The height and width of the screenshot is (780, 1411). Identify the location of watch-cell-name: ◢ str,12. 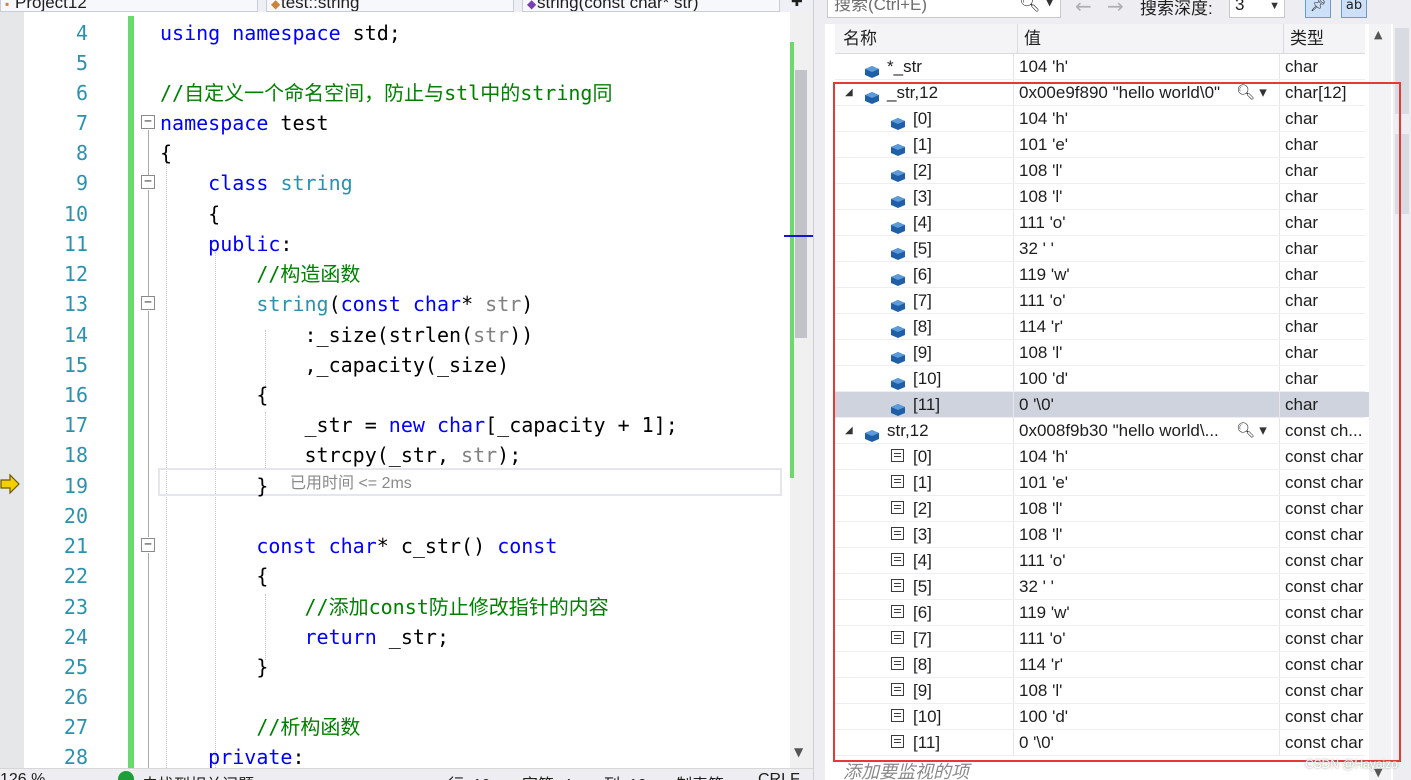
(924, 430).